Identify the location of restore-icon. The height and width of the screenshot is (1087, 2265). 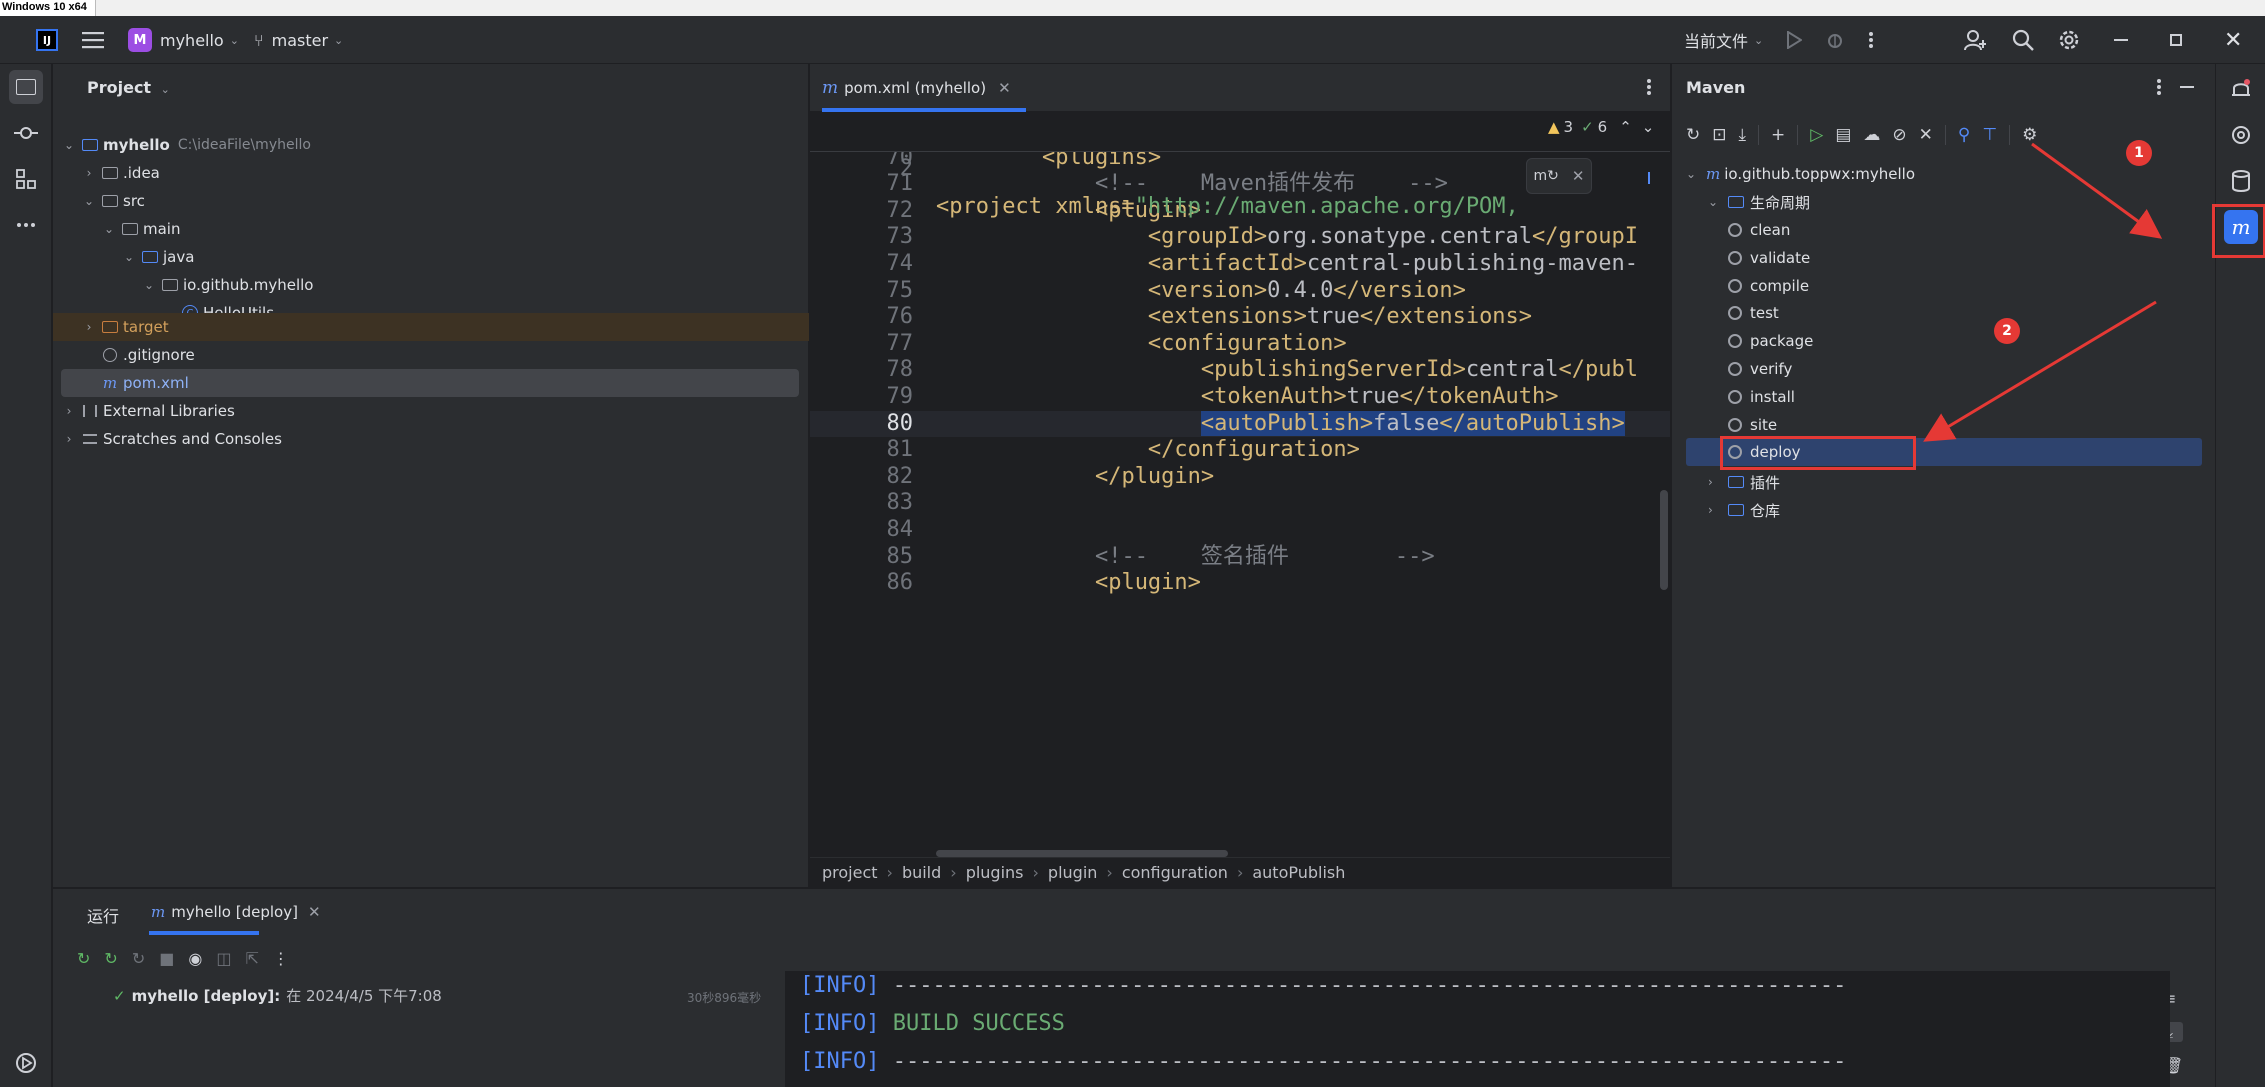
(2176, 40).